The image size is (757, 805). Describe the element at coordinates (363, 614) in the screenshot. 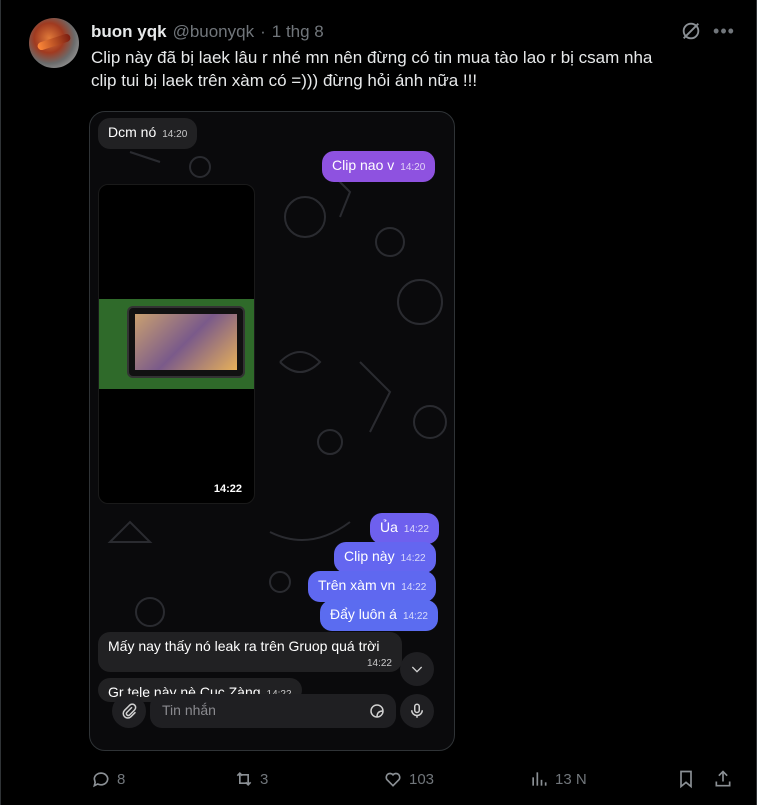

I see `message-text: Đẩy luôn á` at that location.